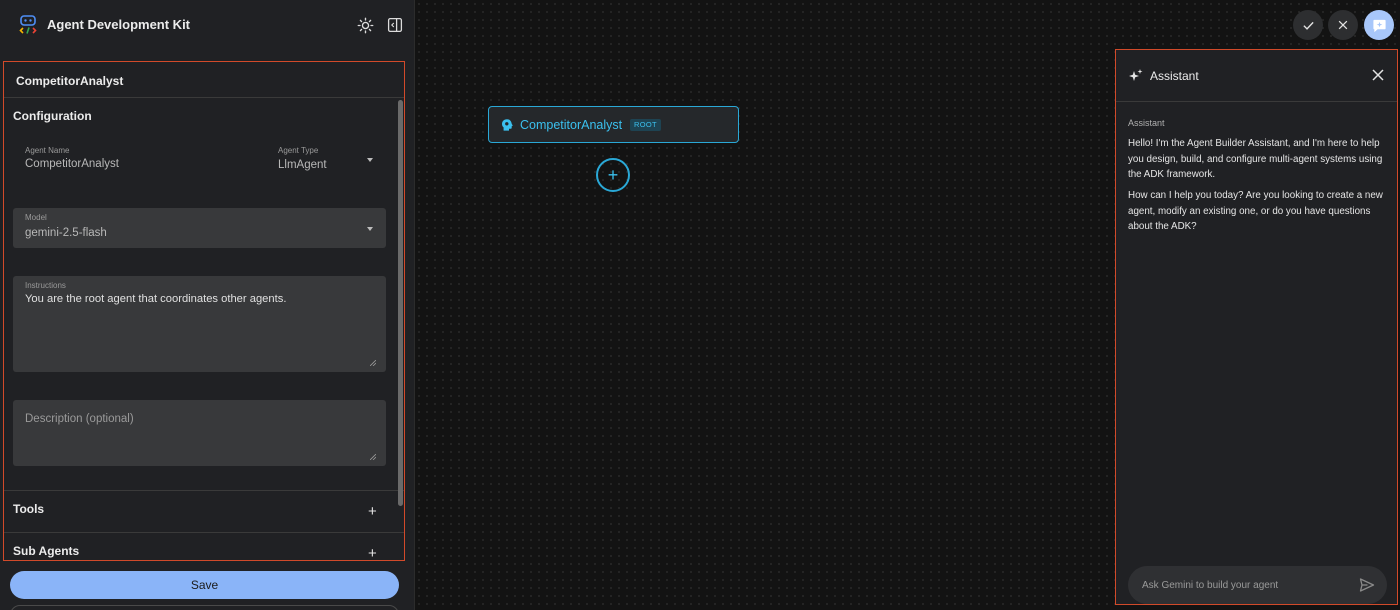 This screenshot has width=1400, height=610. I want to click on cancel-button, so click(1343, 25).